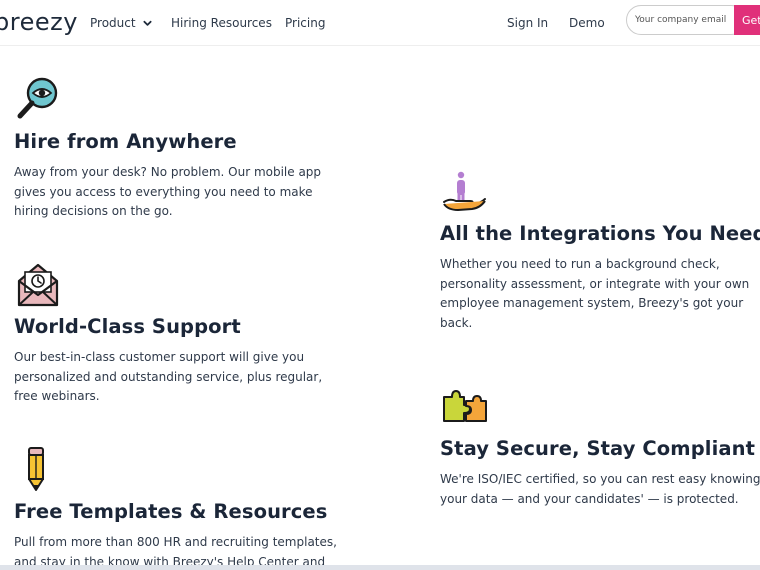  I want to click on pencil-icon, so click(36, 469).